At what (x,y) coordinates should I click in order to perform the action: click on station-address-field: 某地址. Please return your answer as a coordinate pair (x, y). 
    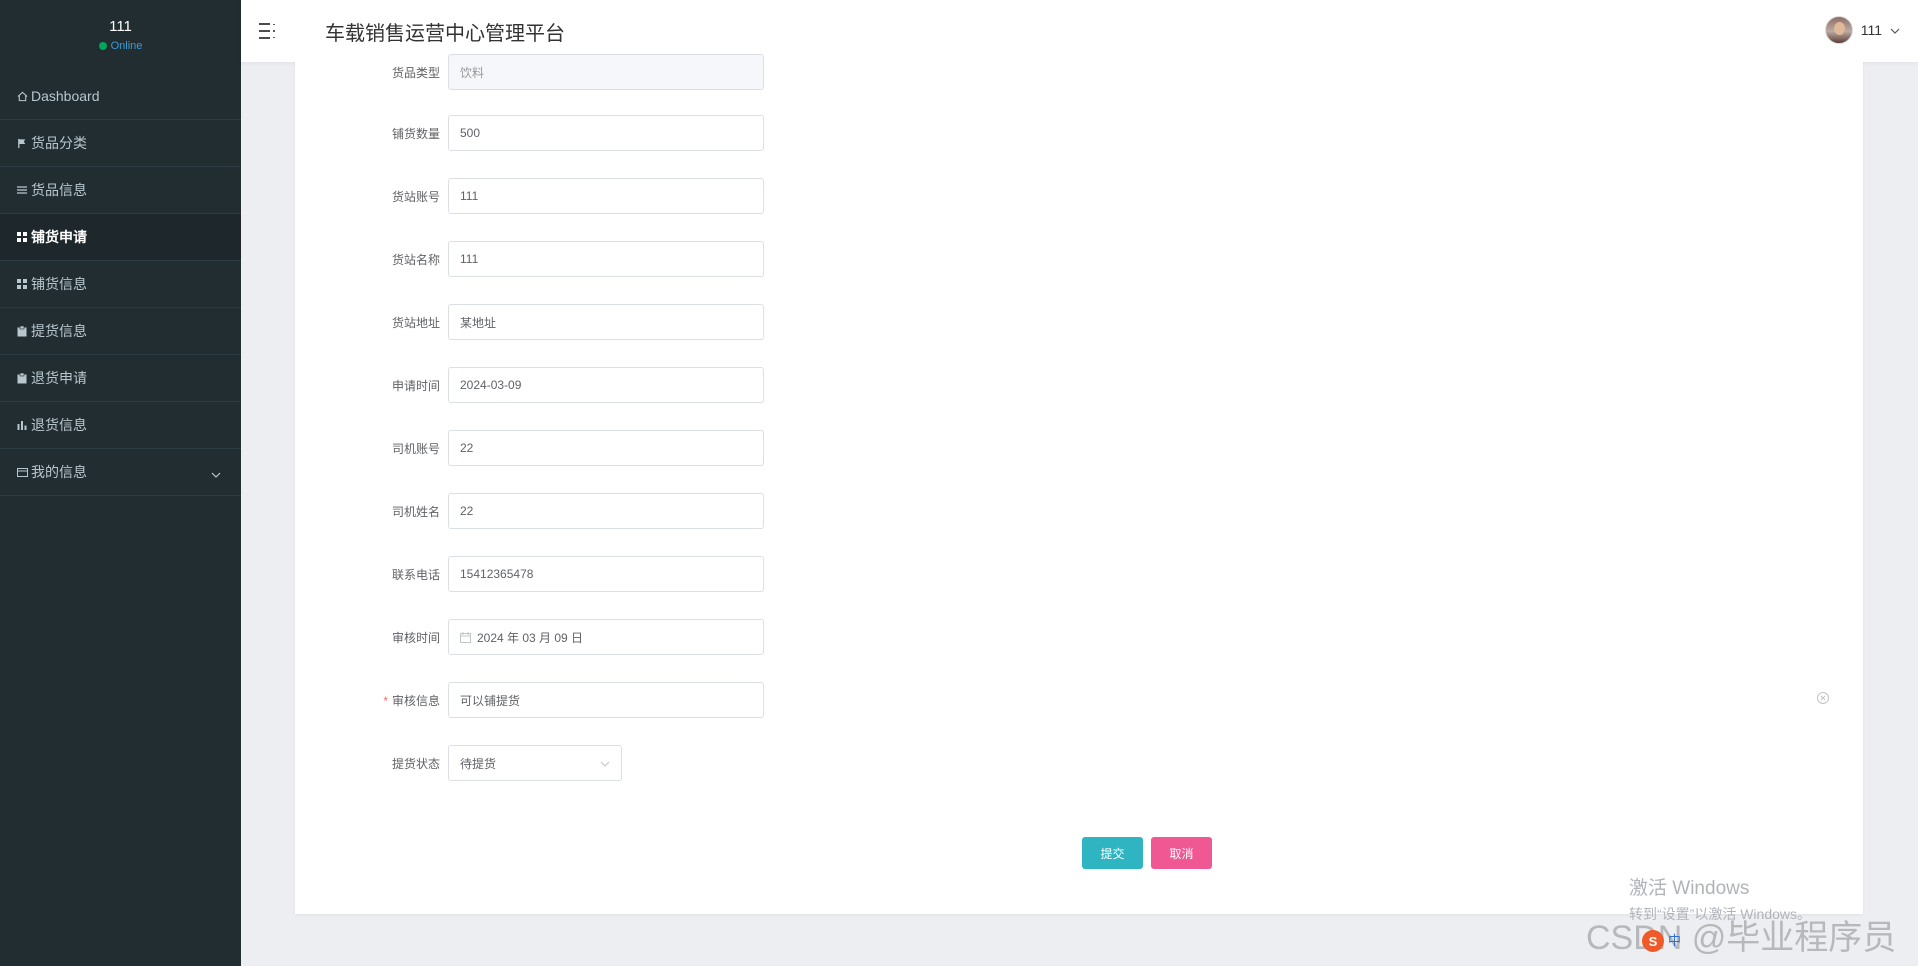
    Looking at the image, I should click on (606, 322).